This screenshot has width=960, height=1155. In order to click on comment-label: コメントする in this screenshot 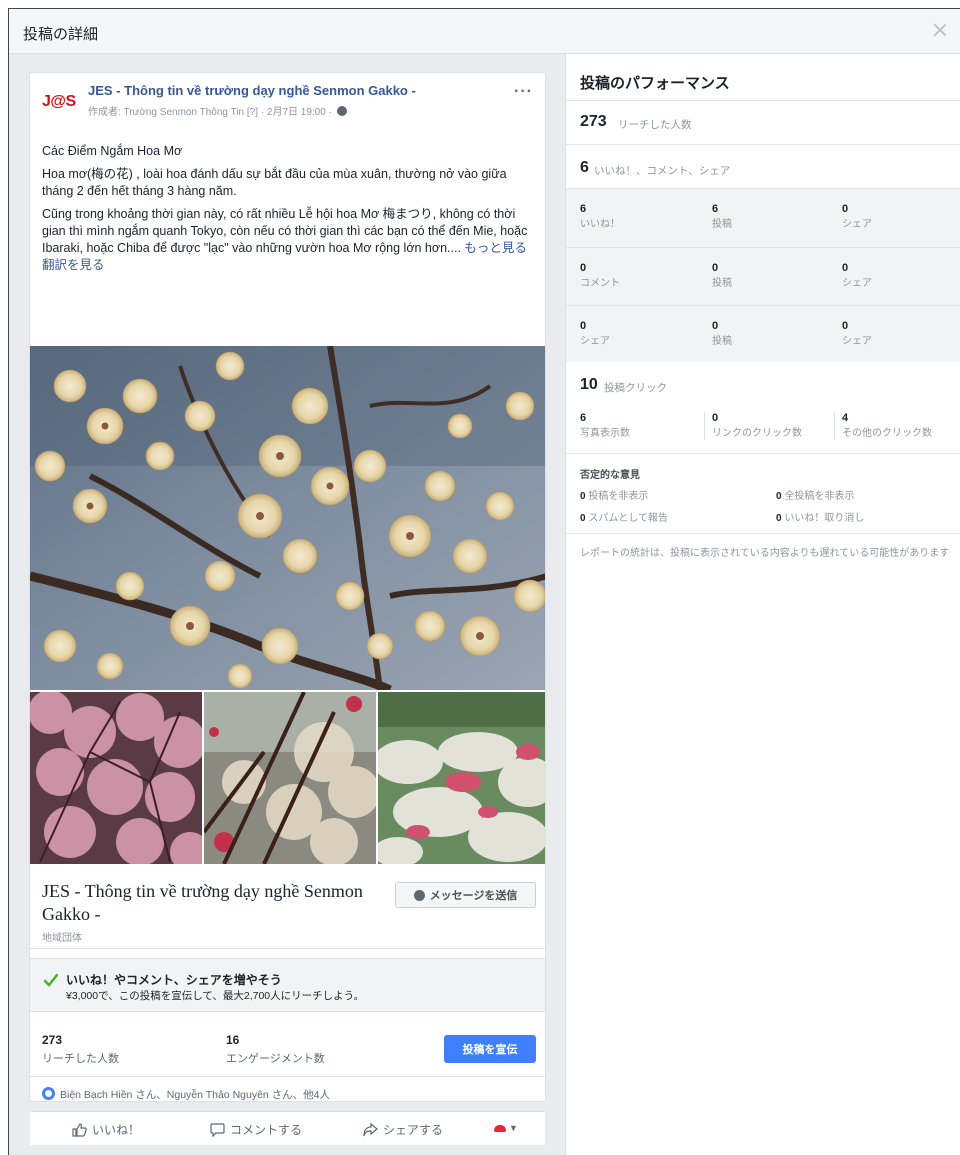, I will do `click(266, 1130)`.